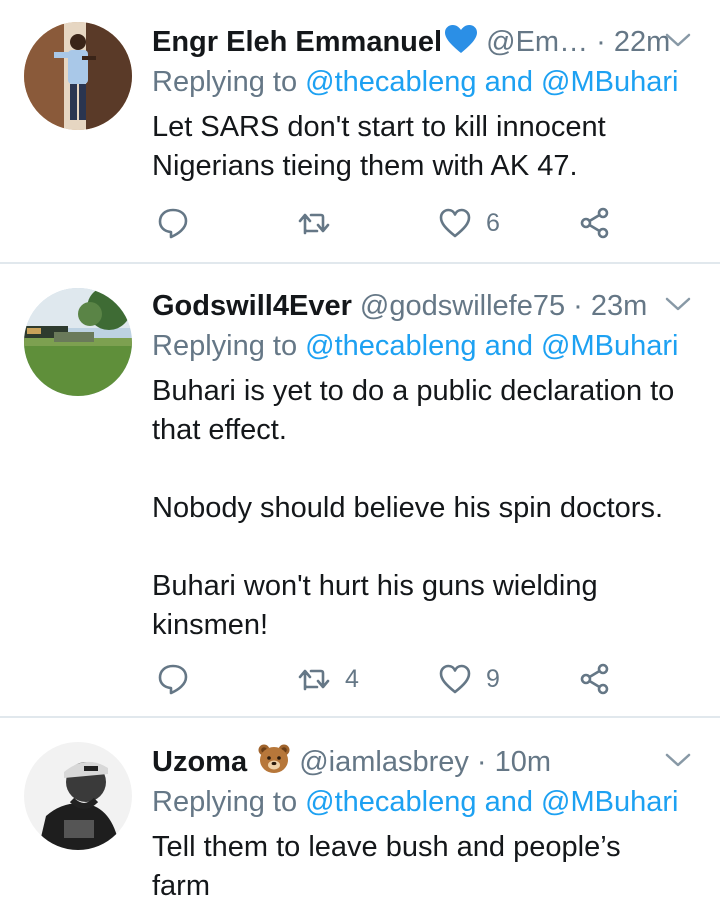 The width and height of the screenshot is (720, 906). Describe the element at coordinates (462, 306) in the screenshot. I see `user-handle: @godswillefe75` at that location.